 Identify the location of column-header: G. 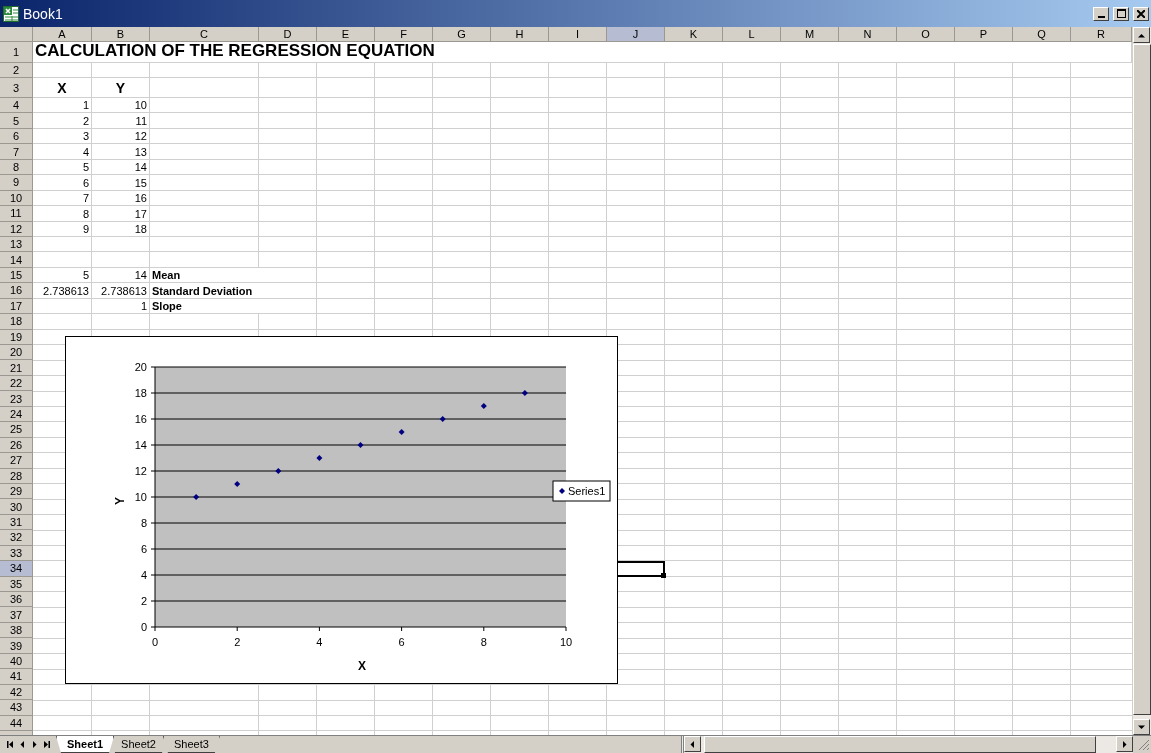
(462, 34).